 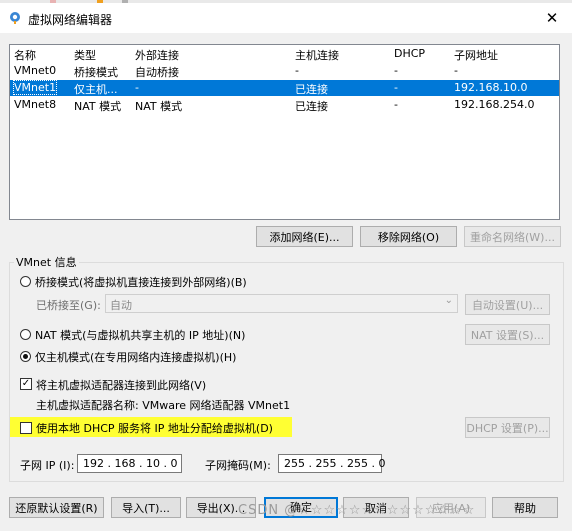 I want to click on restore-defaults-button: 还原默认设置(R), so click(x=56, y=507).